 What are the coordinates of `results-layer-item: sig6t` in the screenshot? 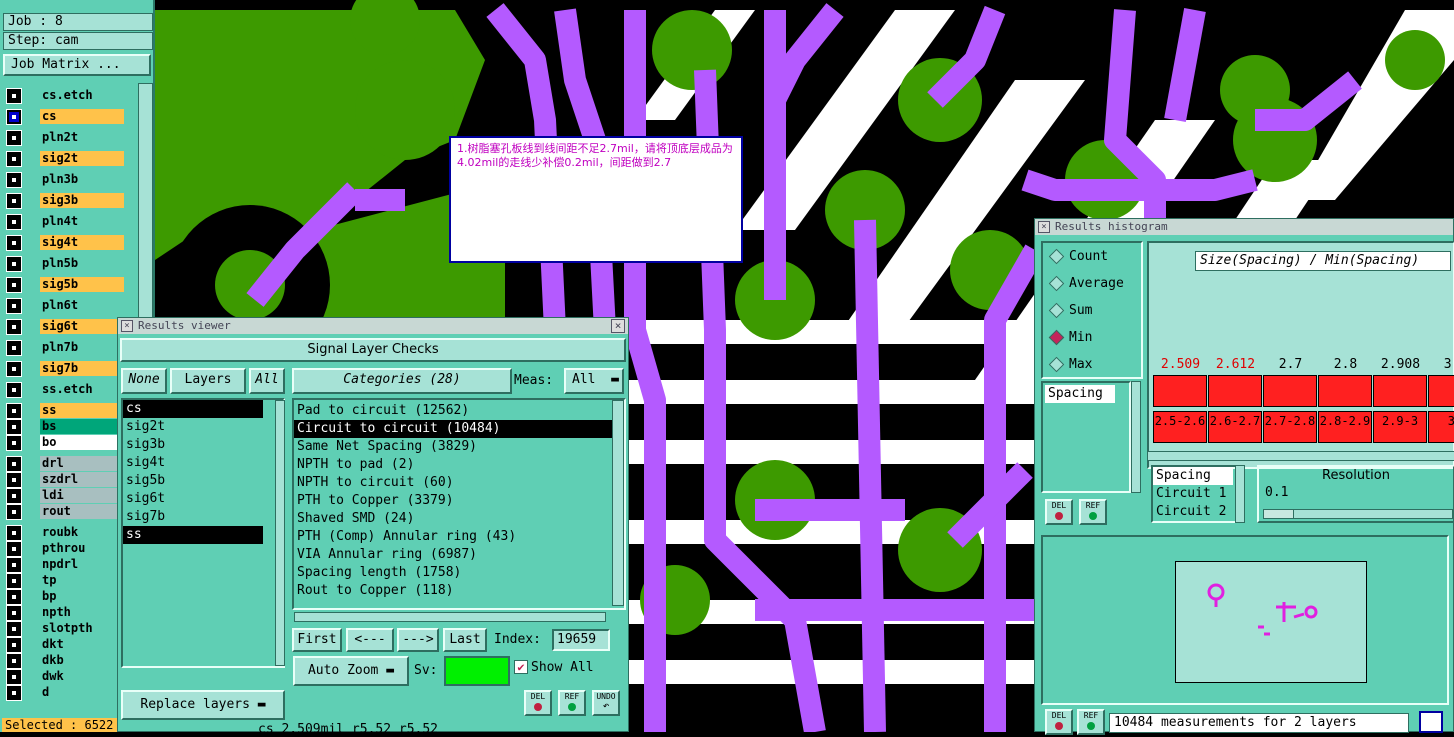 It's located at (203, 499).